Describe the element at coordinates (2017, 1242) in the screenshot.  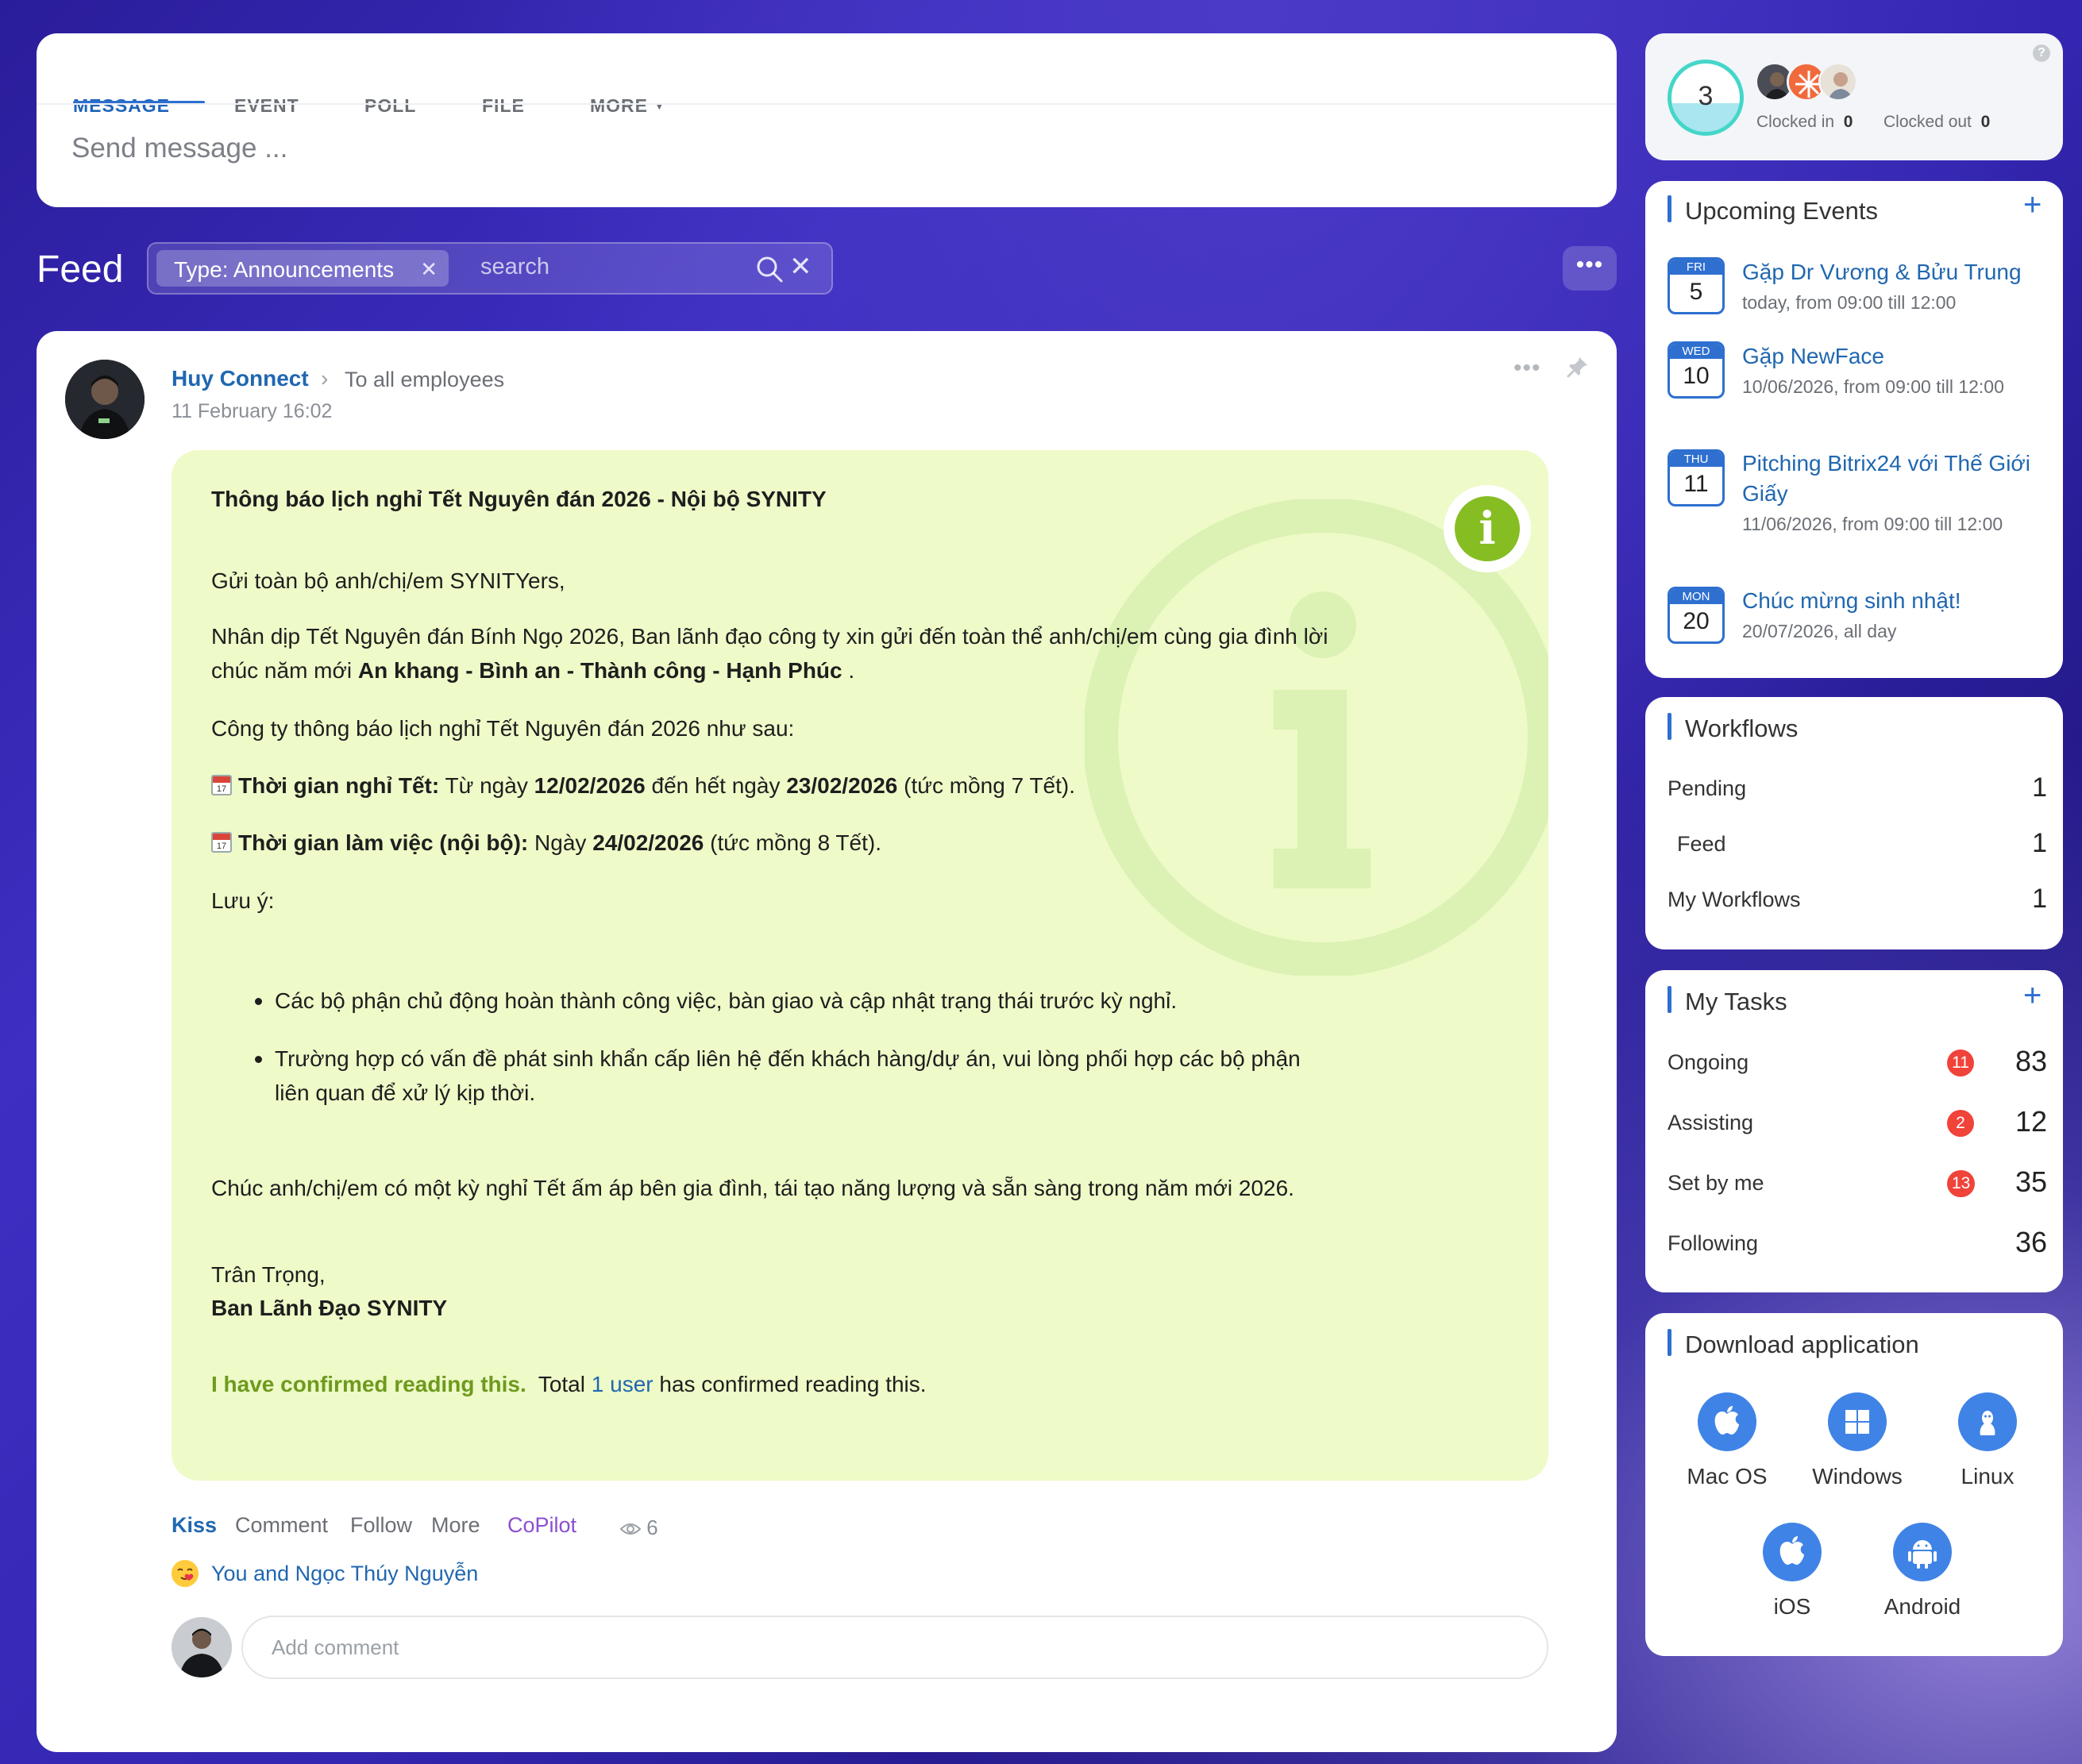
I see `task-count: 36` at that location.